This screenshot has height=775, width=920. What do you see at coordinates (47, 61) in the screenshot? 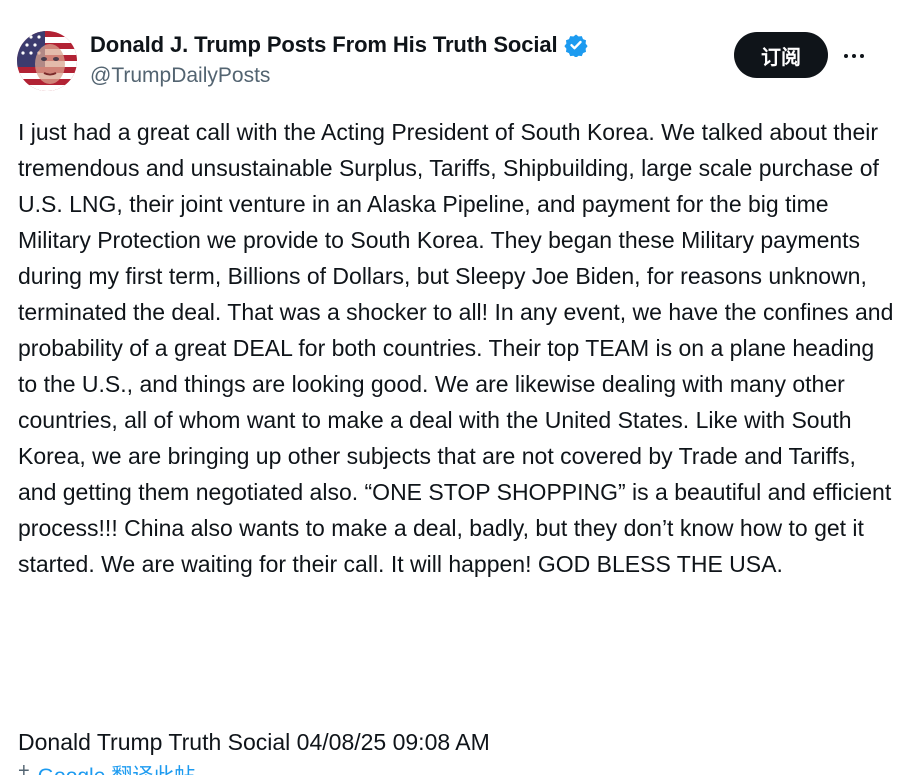
I see `flag-face-avatar-icon` at bounding box center [47, 61].